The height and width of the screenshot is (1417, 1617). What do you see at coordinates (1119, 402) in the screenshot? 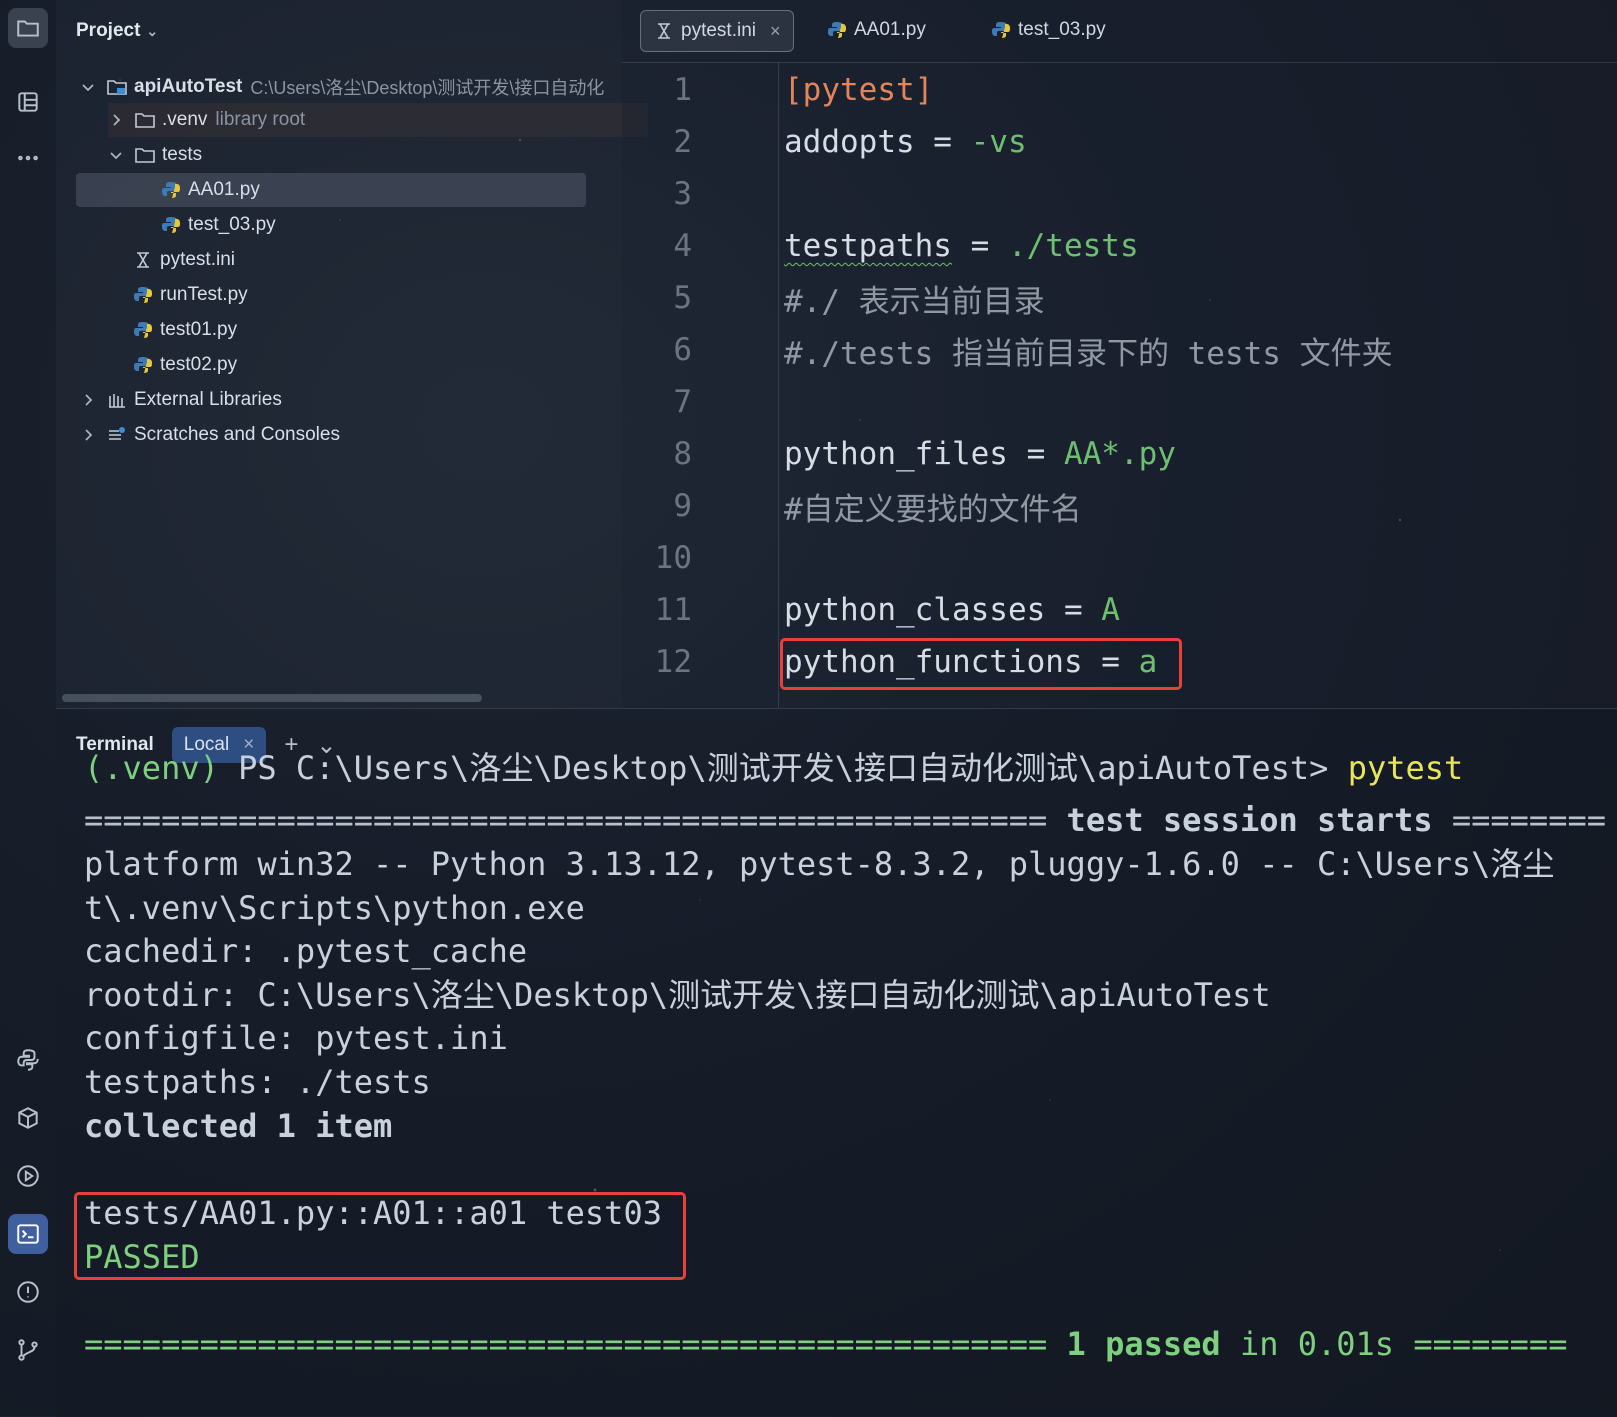
I see `code-line-7: 7` at bounding box center [1119, 402].